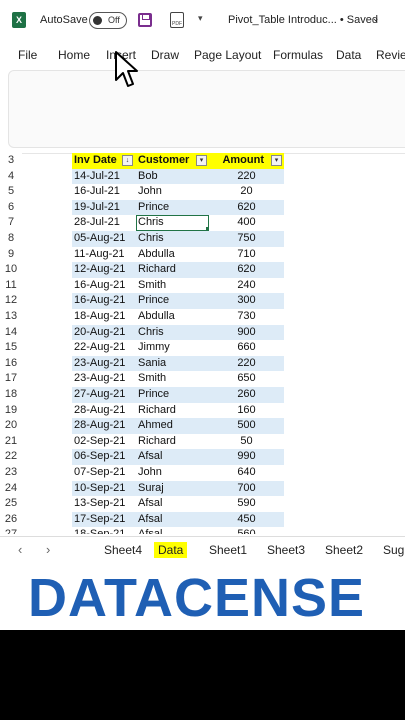 Image resolution: width=405 pixels, height=720 pixels. What do you see at coordinates (11, 504) in the screenshot?
I see `row-number: 25` at bounding box center [11, 504].